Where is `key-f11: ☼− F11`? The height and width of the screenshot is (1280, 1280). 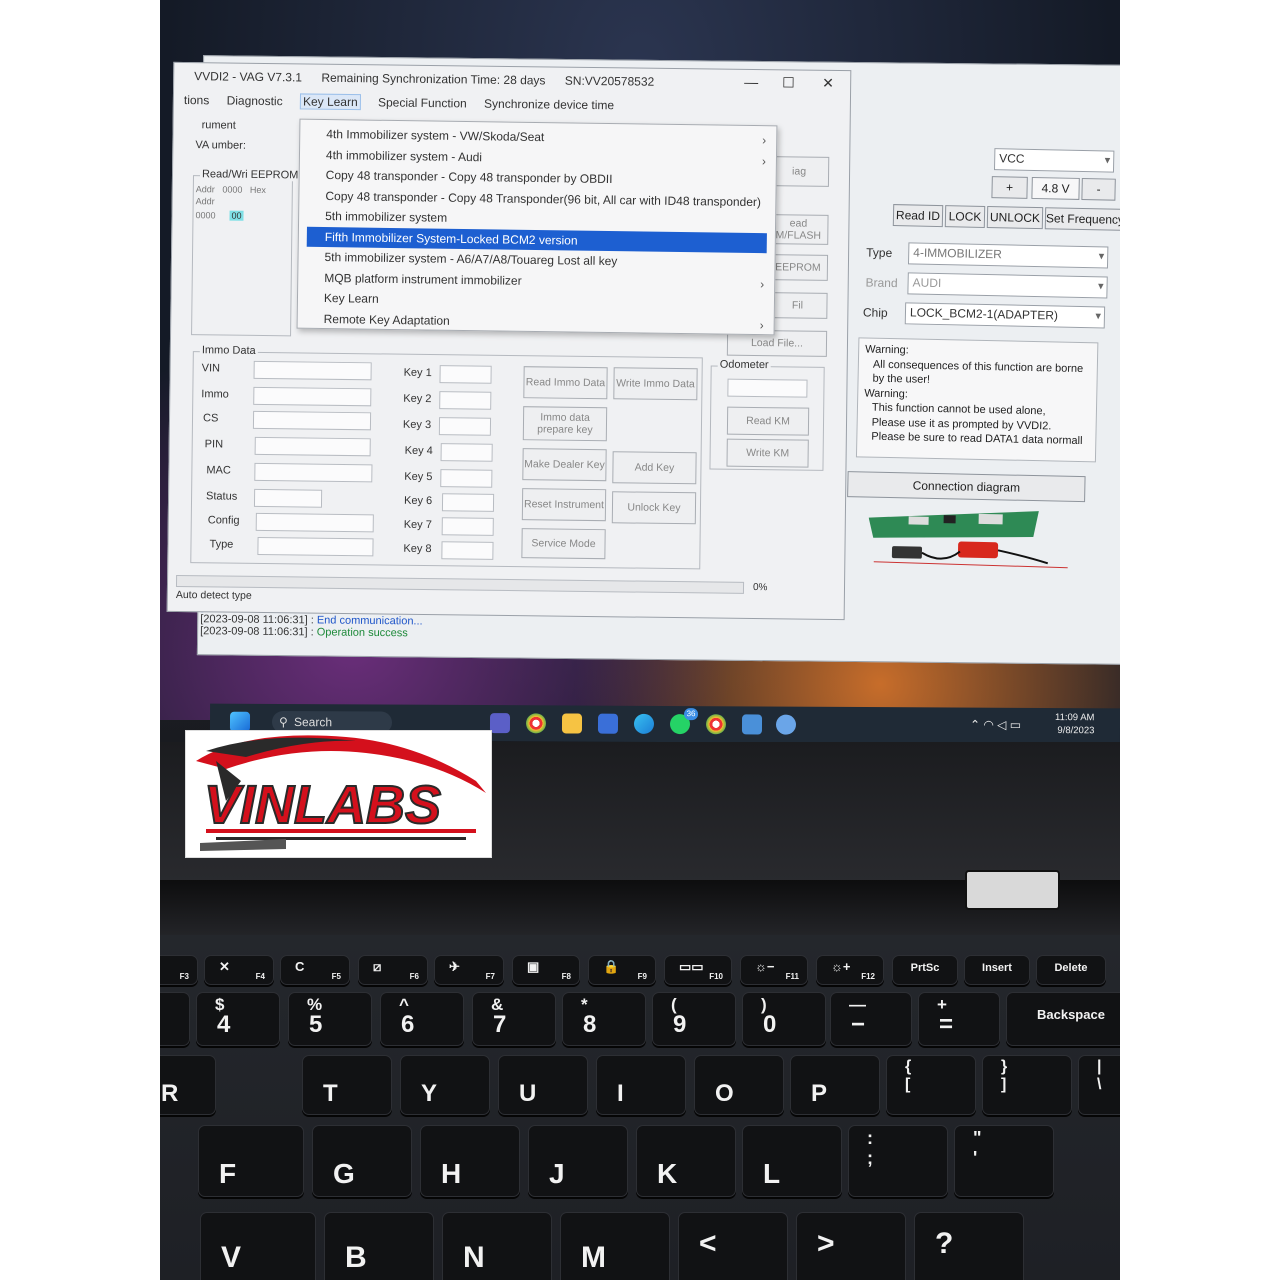
key-f11: ☼− F11 is located at coordinates (774, 970).